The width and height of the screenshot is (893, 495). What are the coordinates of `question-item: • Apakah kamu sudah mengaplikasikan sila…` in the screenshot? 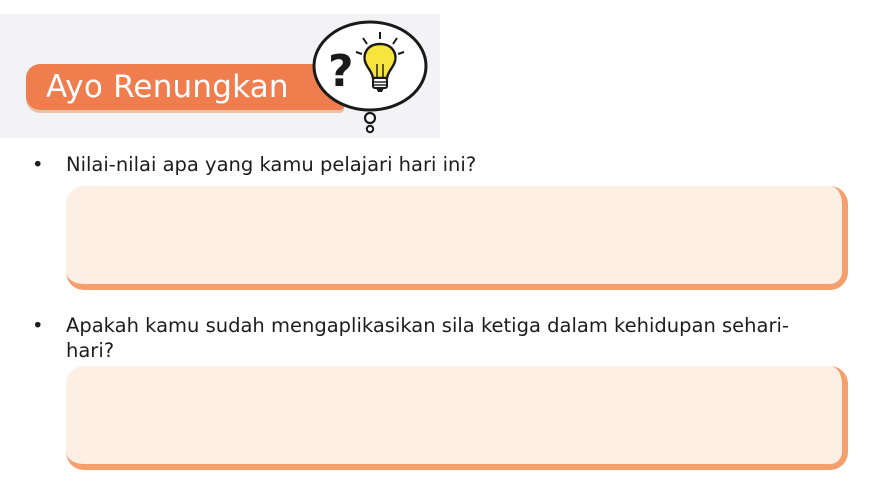 It's located at (442, 338).